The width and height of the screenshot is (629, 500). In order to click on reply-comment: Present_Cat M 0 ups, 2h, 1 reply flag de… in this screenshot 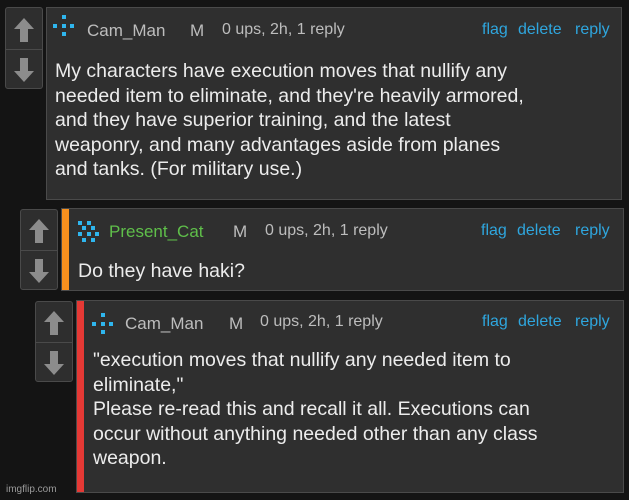, I will do `click(342, 249)`.